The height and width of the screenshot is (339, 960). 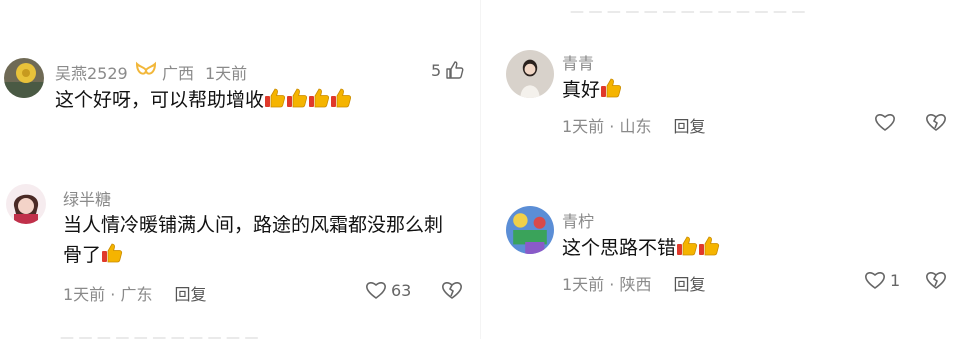 I want to click on truncated-comment-row: — — — — — — — — — — — — —, so click(x=688, y=12).